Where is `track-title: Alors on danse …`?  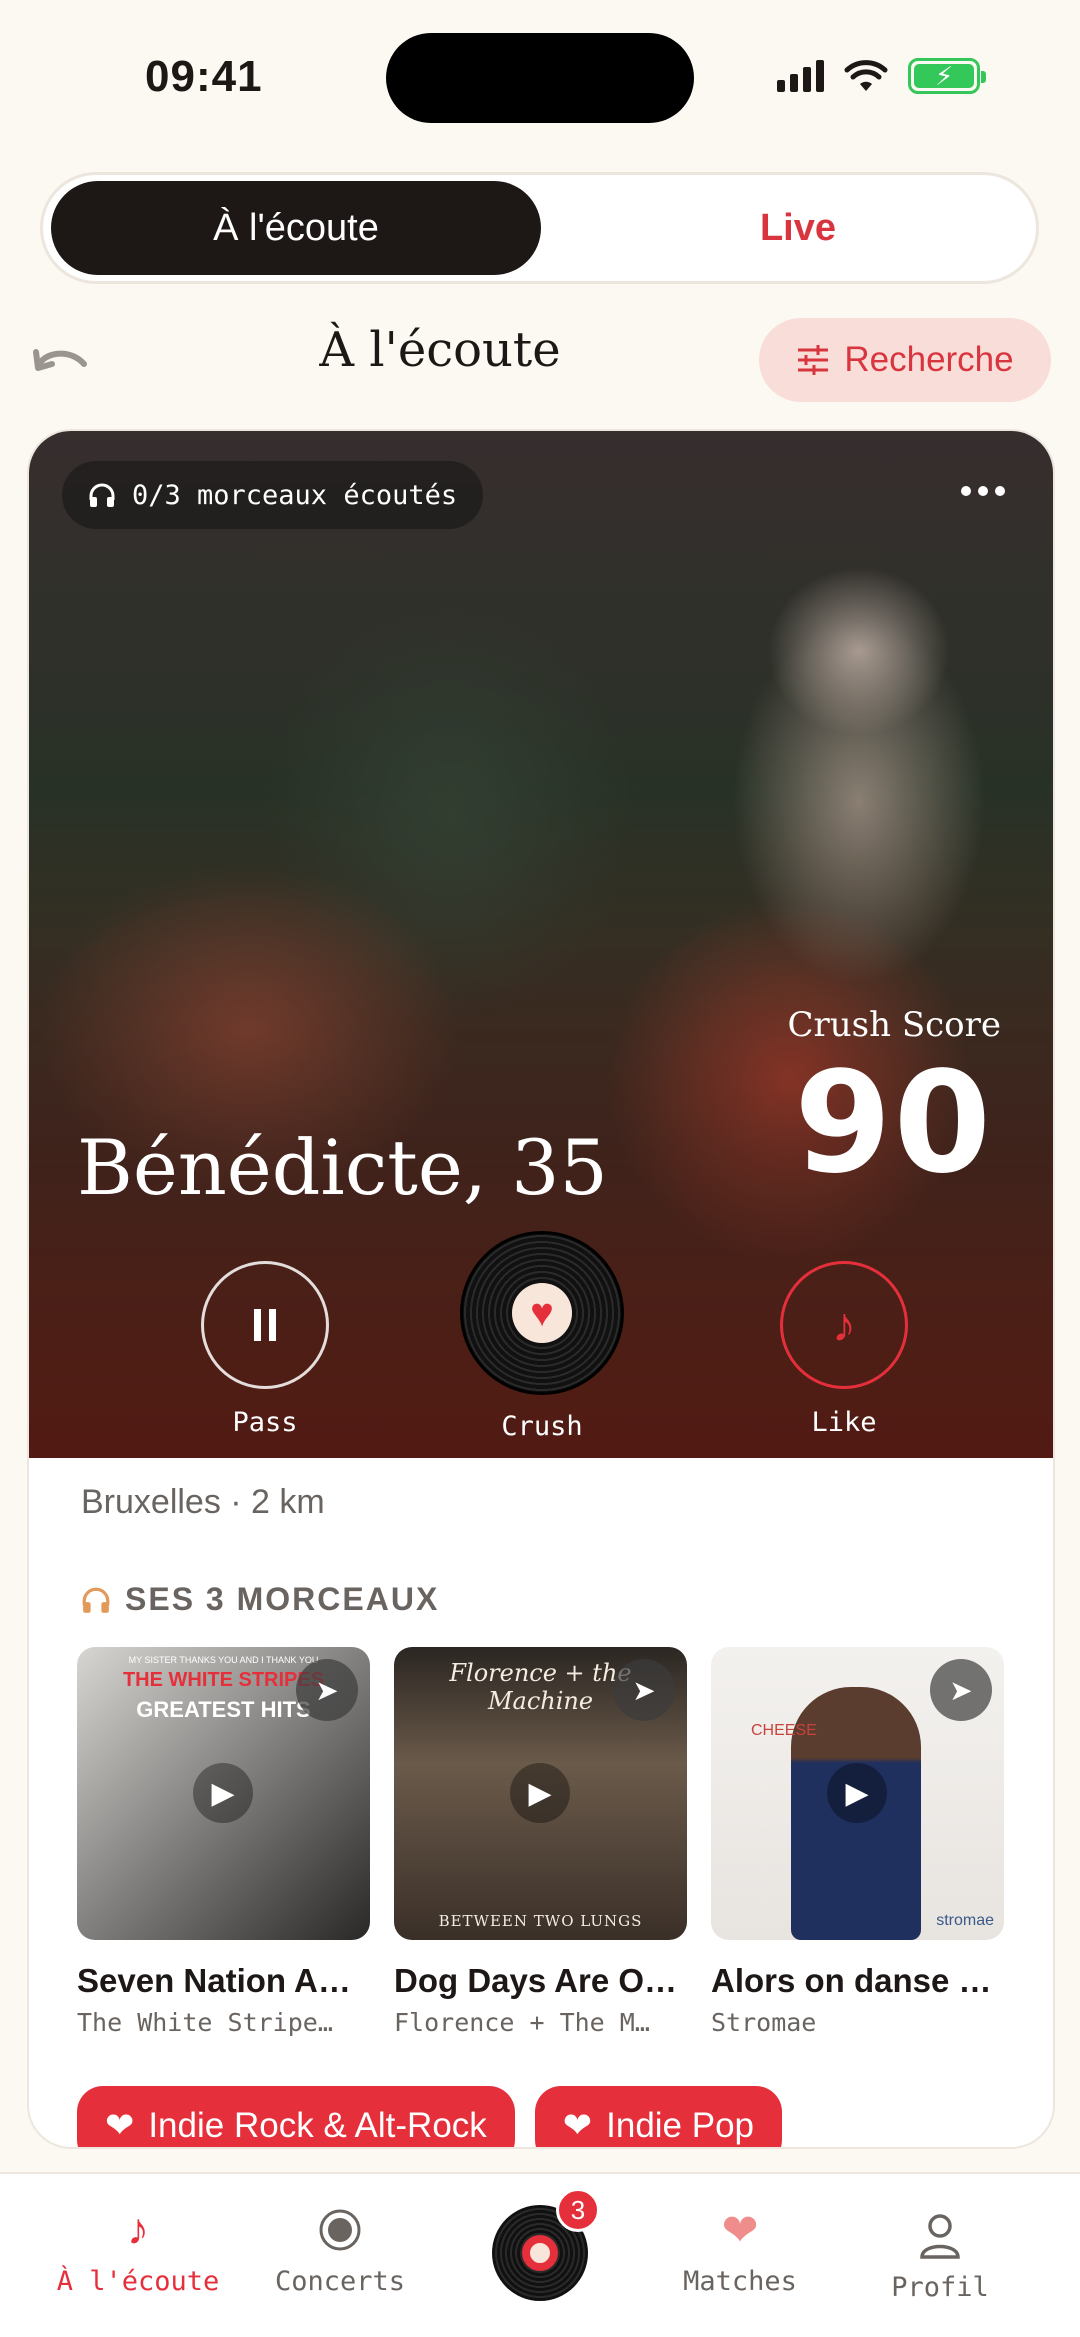 track-title: Alors on danse … is located at coordinates (851, 1980).